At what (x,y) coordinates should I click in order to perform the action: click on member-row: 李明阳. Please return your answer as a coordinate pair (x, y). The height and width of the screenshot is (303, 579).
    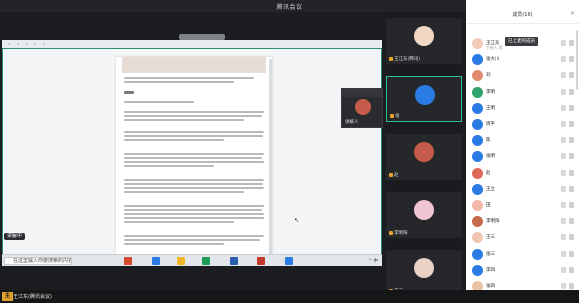
    Looking at the image, I should click on (522, 221).